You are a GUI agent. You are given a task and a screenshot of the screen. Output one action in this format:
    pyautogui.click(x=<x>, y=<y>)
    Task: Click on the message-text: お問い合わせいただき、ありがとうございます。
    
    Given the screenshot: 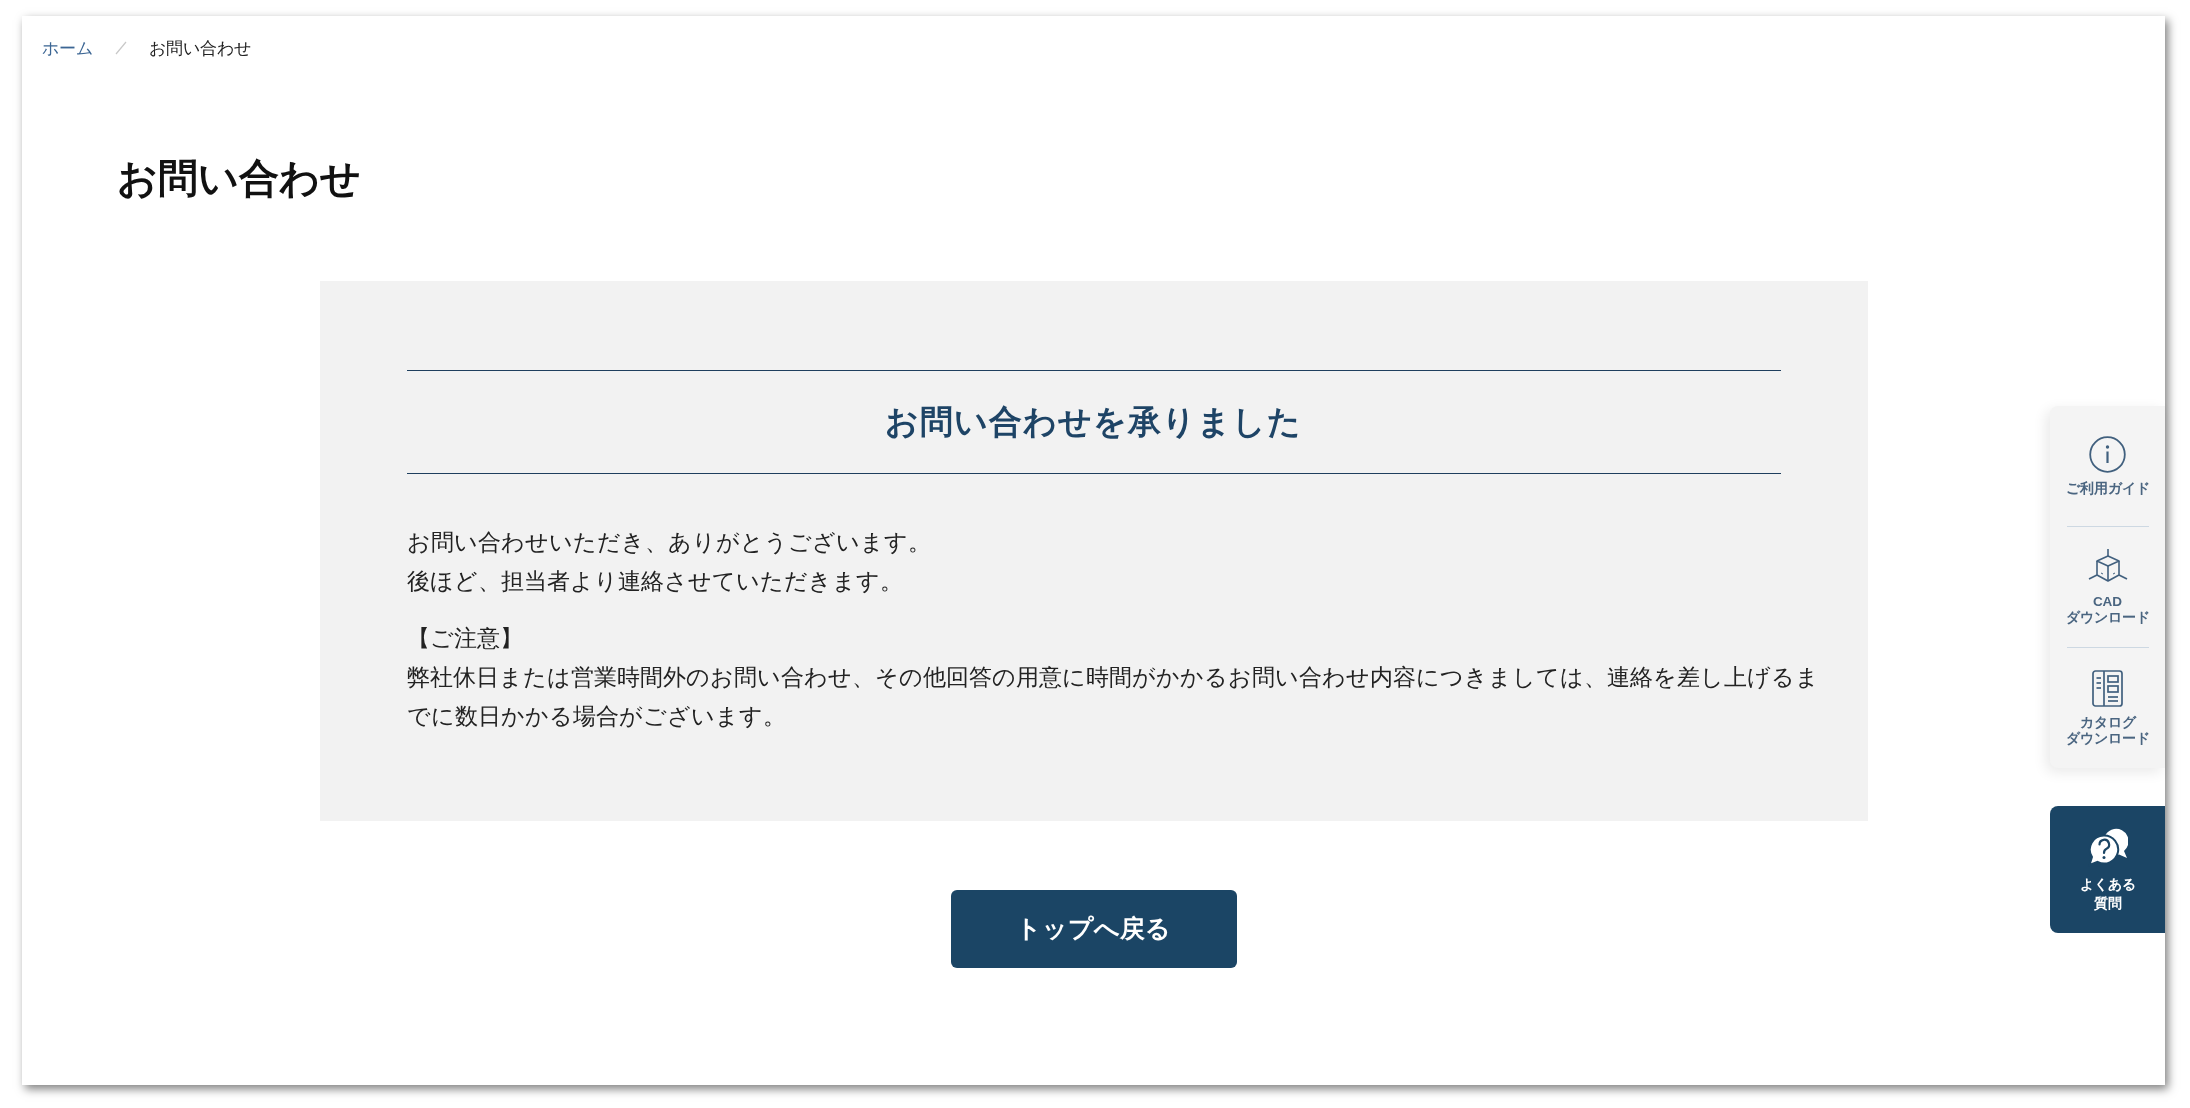 What is the action you would take?
    pyautogui.click(x=669, y=542)
    